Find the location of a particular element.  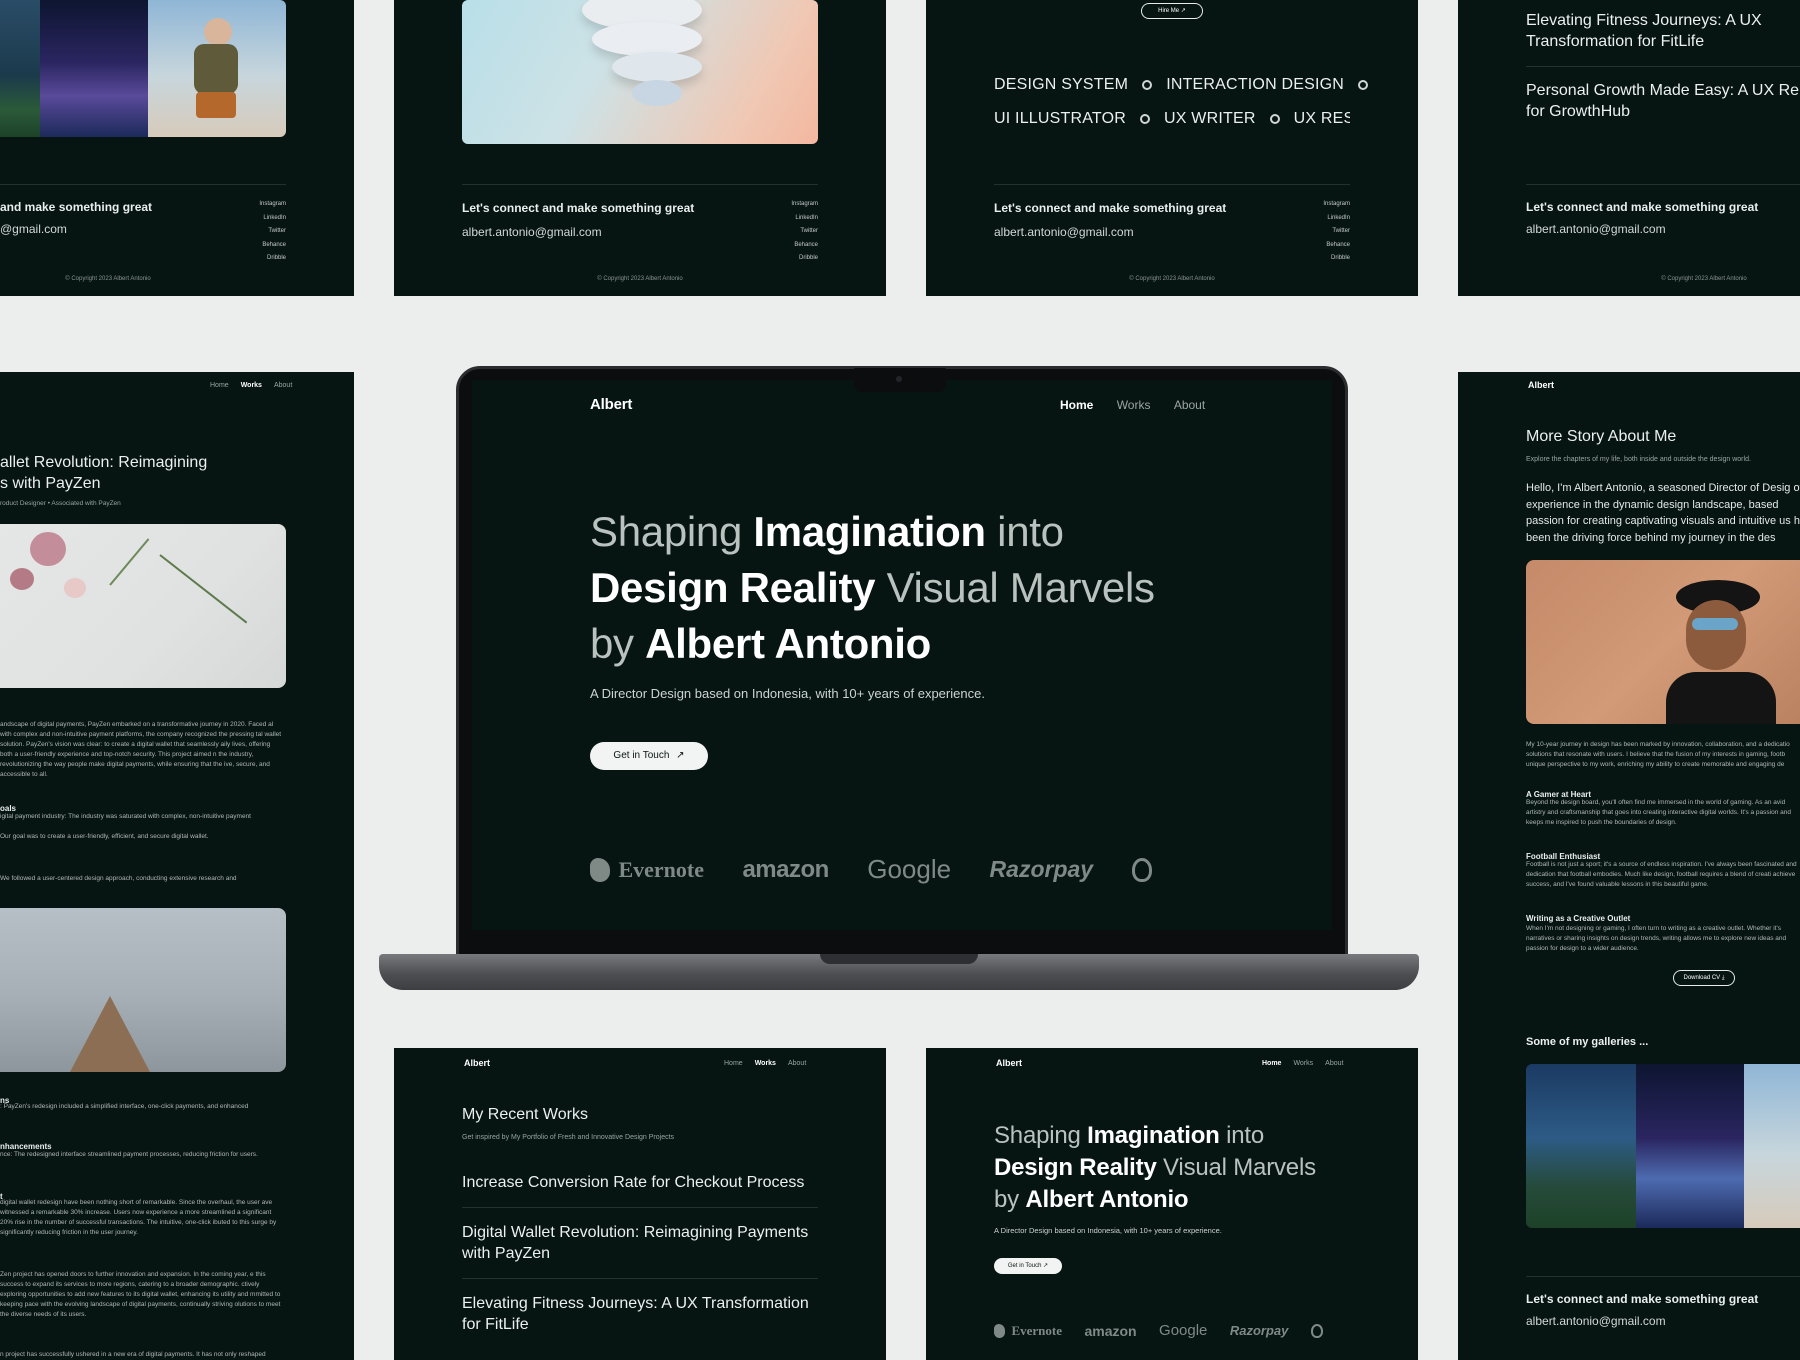

skill-tags-row-1: DESIGN SYSTEM INTERACTION DESIGN is located at coordinates (1188, 85).